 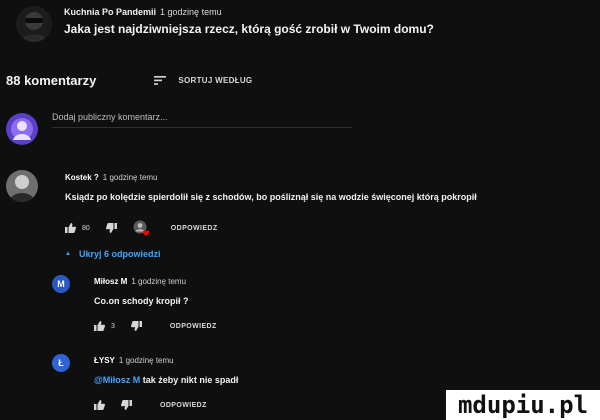 I want to click on reply-text: @Miłosz M tak żeby nikt nie spadł, so click(x=166, y=380).